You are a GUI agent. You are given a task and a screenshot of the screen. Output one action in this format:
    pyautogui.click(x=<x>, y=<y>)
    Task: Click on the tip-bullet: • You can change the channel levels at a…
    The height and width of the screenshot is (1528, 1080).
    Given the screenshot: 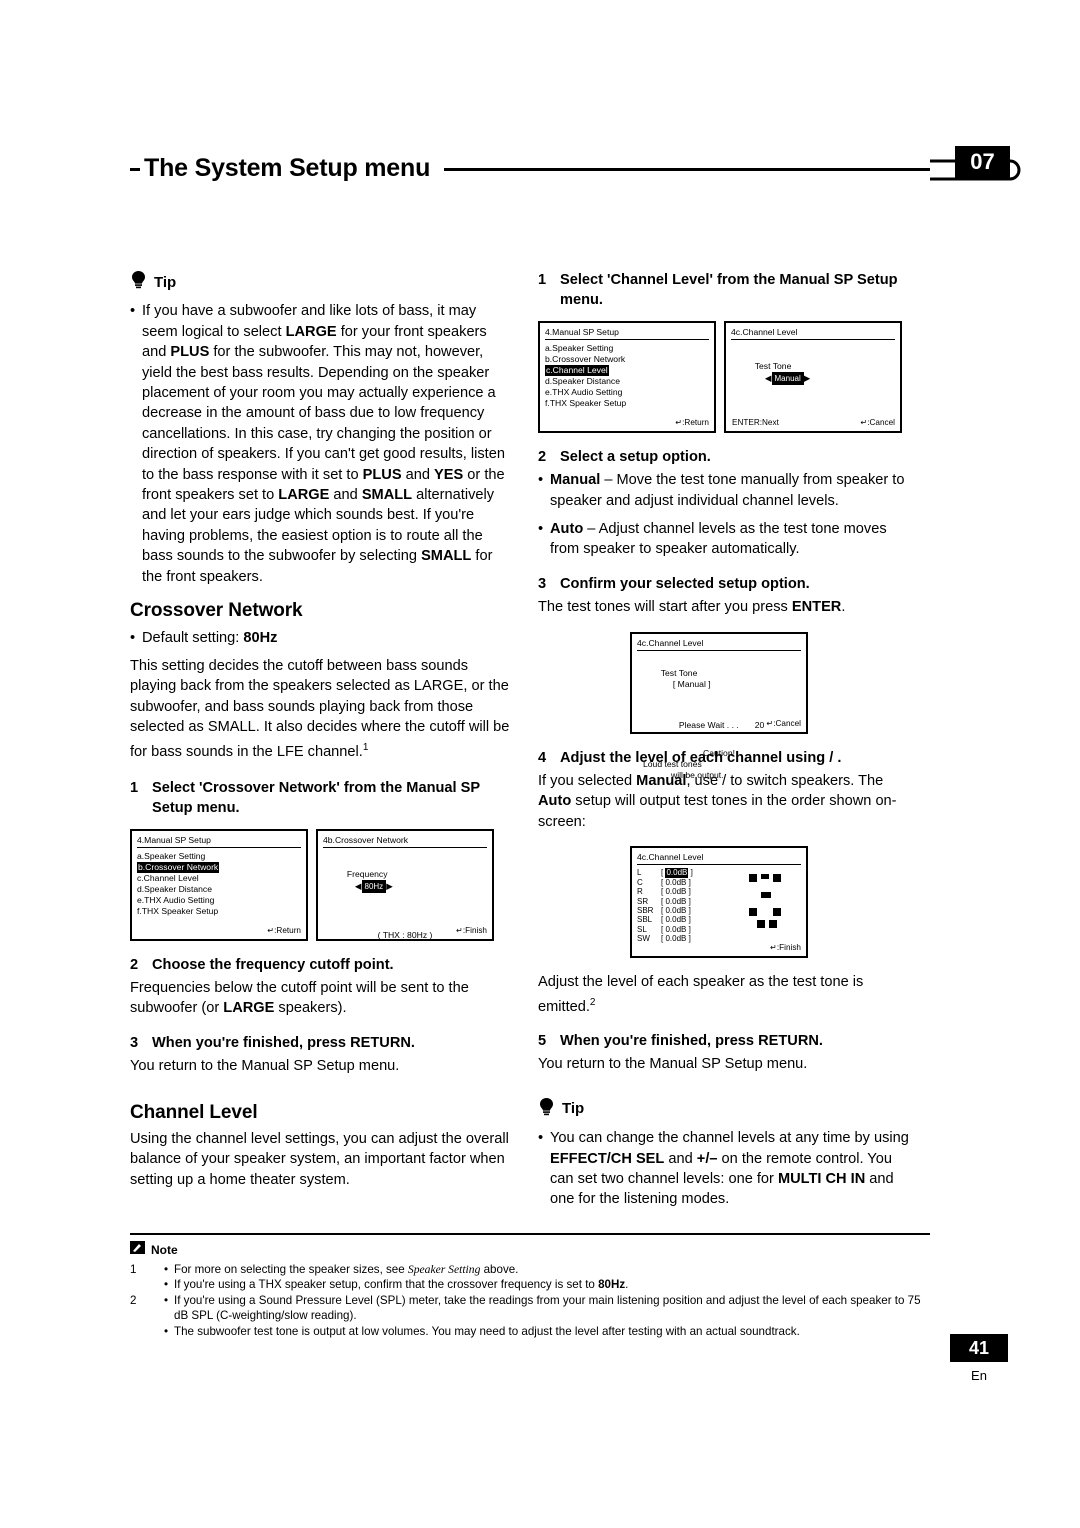 What is the action you would take?
    pyautogui.click(x=728, y=1169)
    